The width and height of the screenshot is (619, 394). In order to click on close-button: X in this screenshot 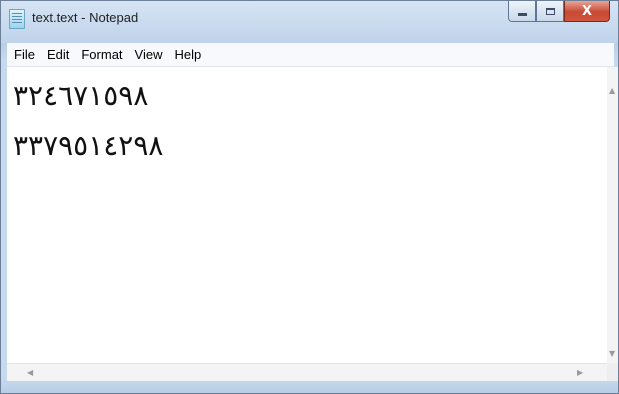, I will do `click(587, 11)`.